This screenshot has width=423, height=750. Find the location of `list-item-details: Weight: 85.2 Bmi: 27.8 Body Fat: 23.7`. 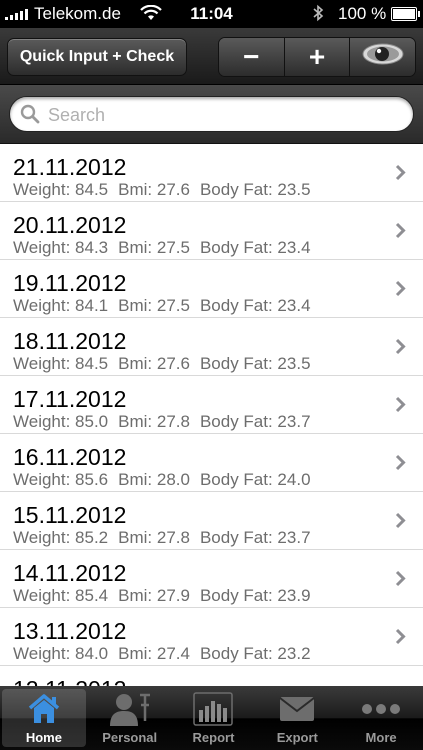

list-item-details: Weight: 85.2 Bmi: 27.8 Body Fat: 23.7 is located at coordinates (167, 538).